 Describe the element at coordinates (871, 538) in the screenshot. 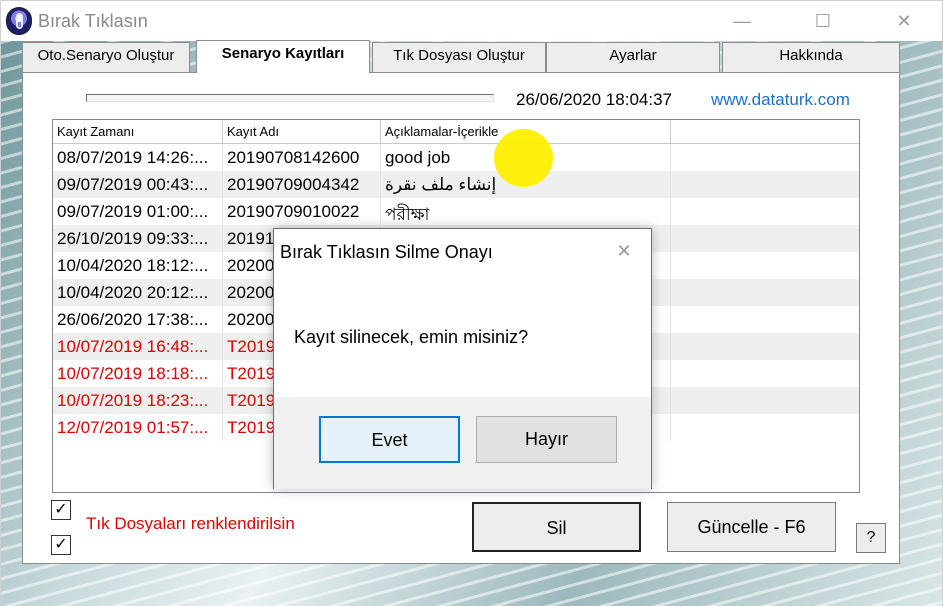

I see `help-button: ?` at that location.